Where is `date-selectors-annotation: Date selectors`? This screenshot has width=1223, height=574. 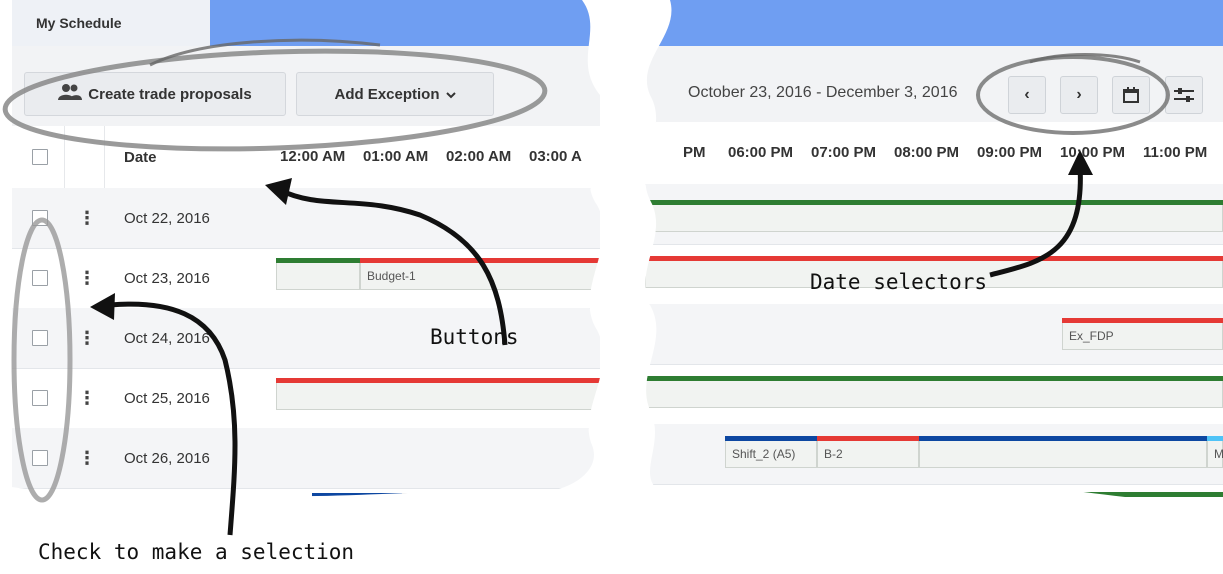
date-selectors-annotation: Date selectors is located at coordinates (899, 282).